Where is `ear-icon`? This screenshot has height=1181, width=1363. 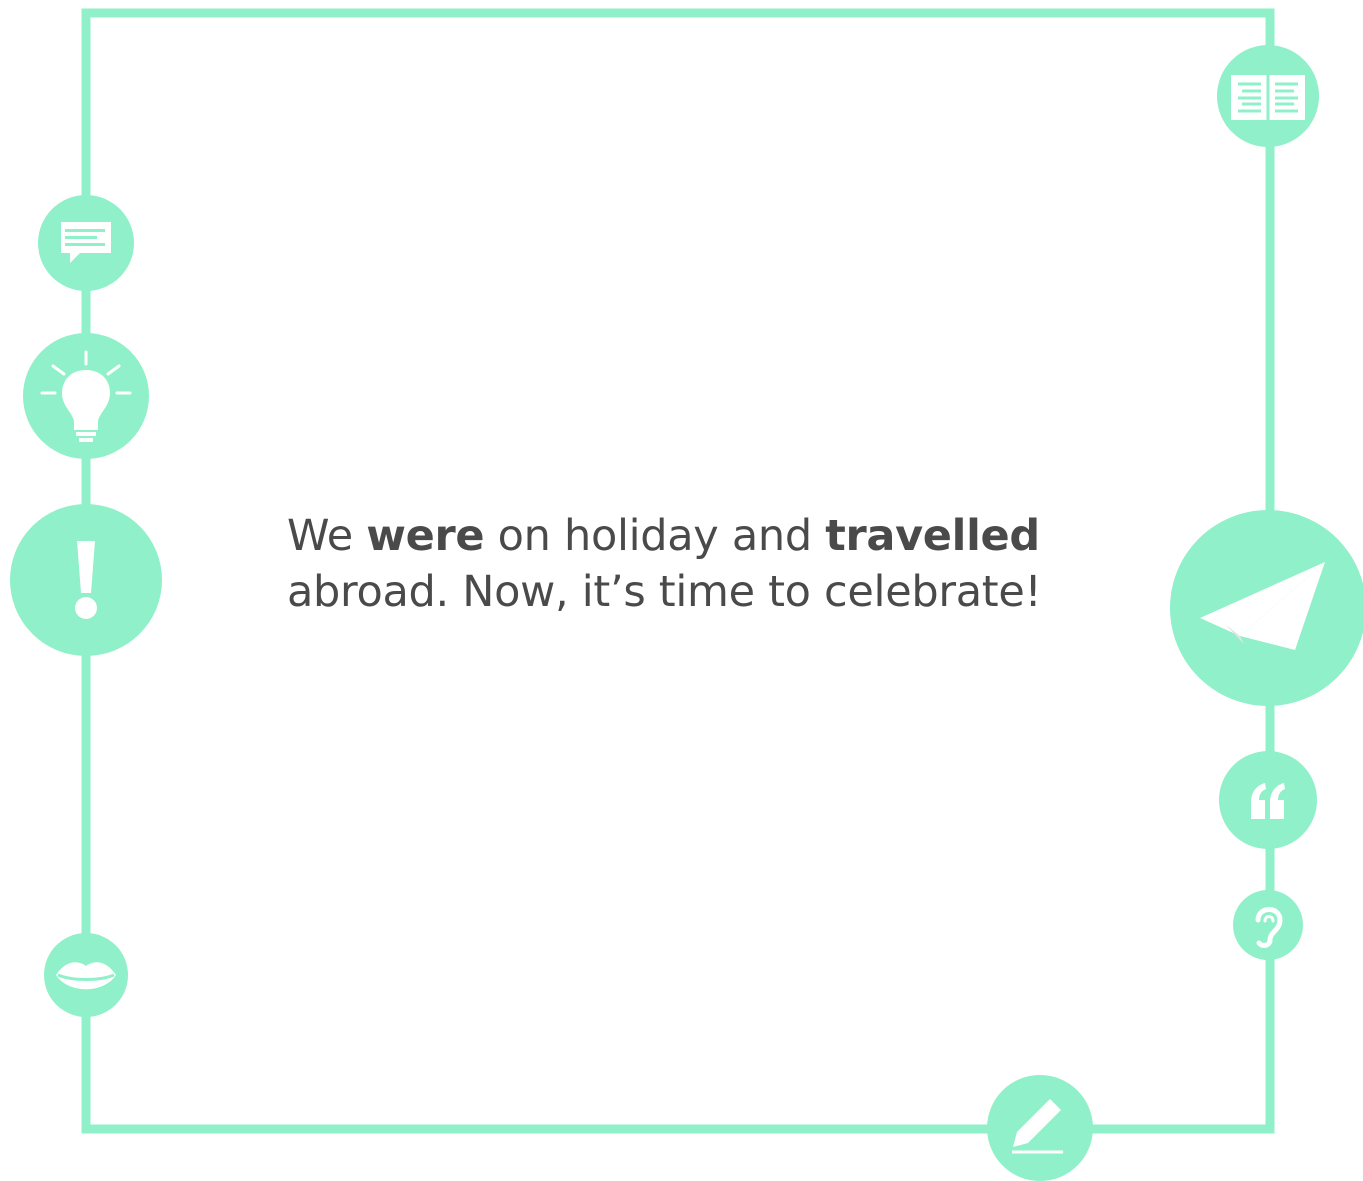 ear-icon is located at coordinates (1268, 925).